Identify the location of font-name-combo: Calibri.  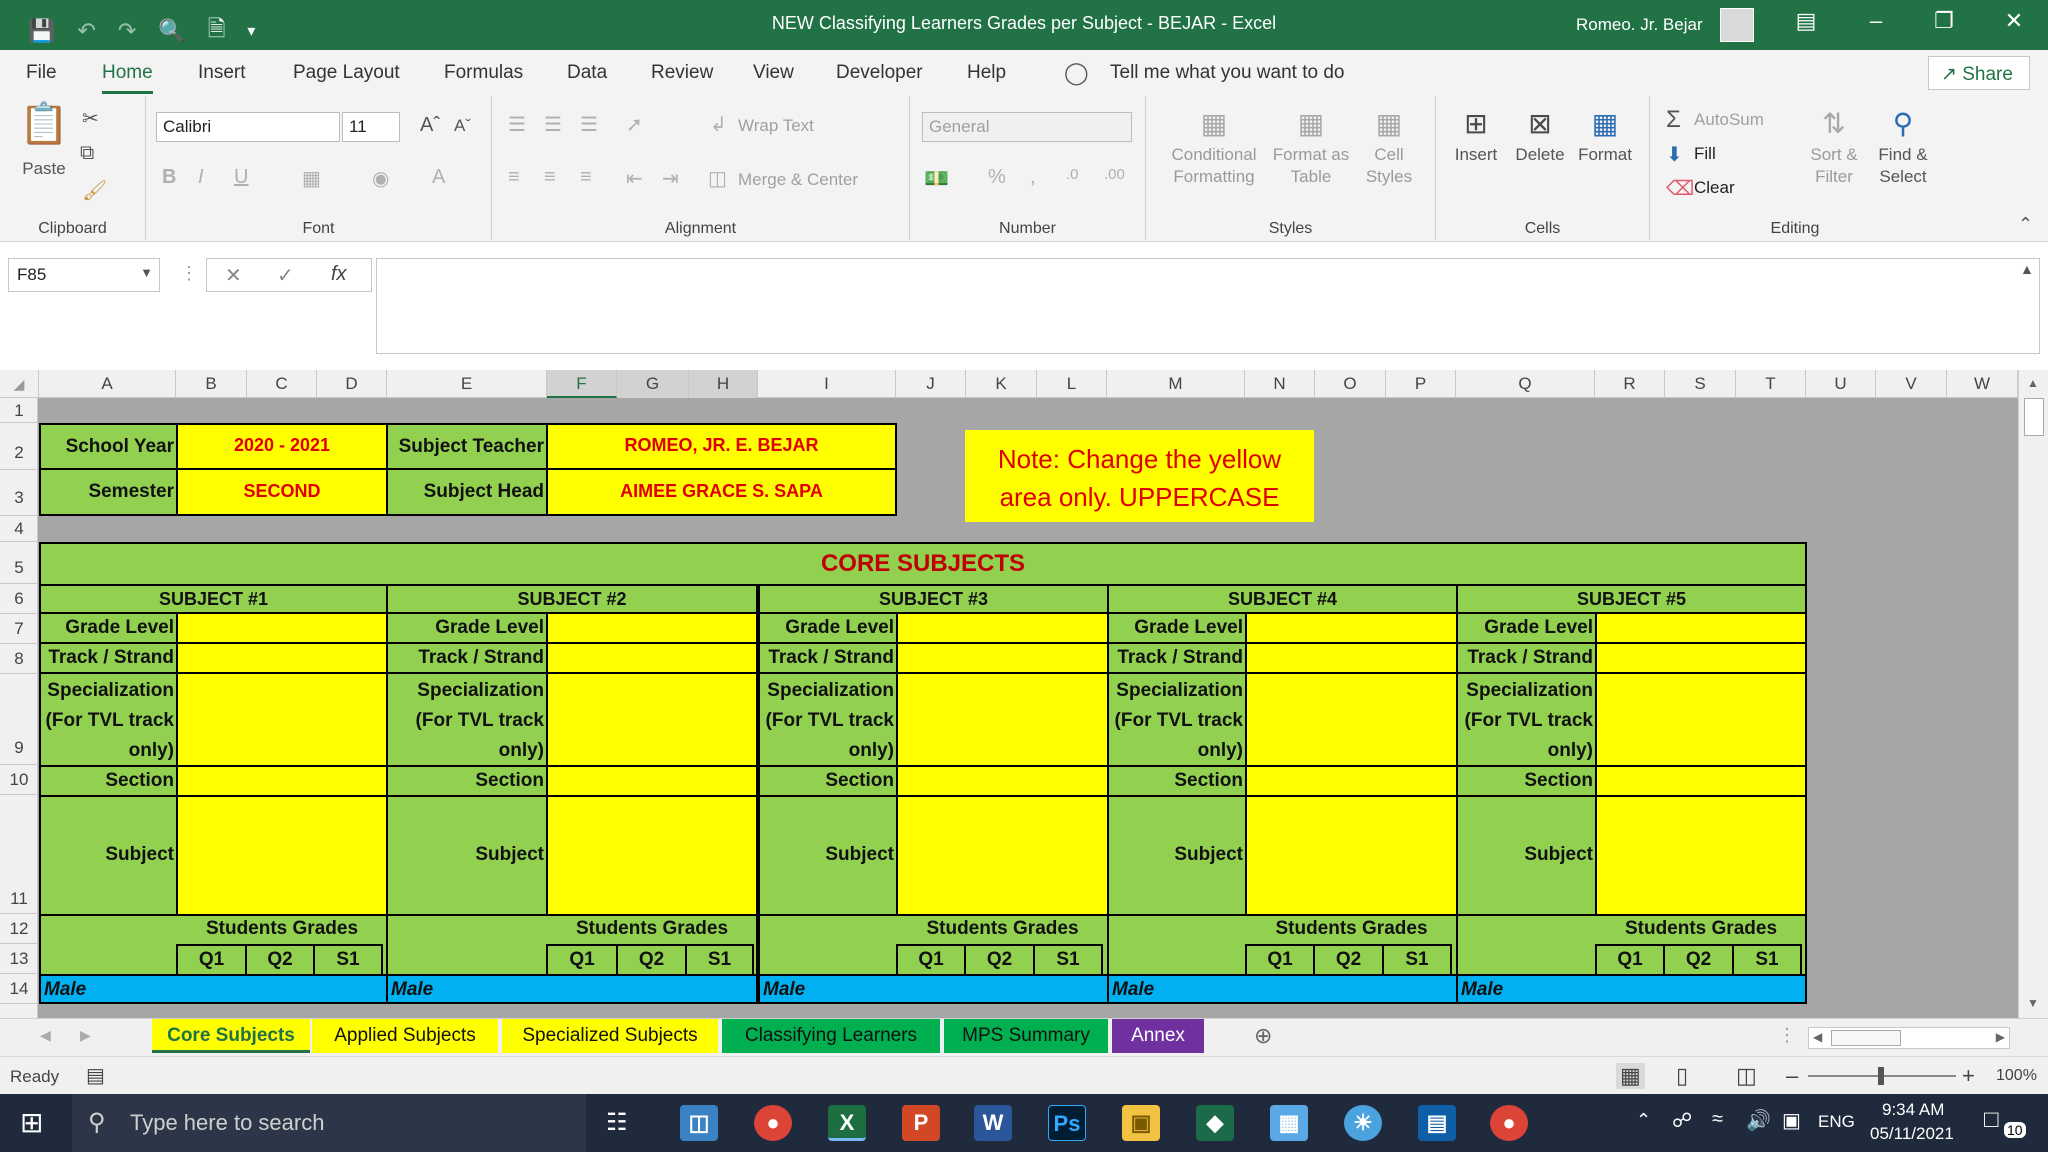
(248, 127).